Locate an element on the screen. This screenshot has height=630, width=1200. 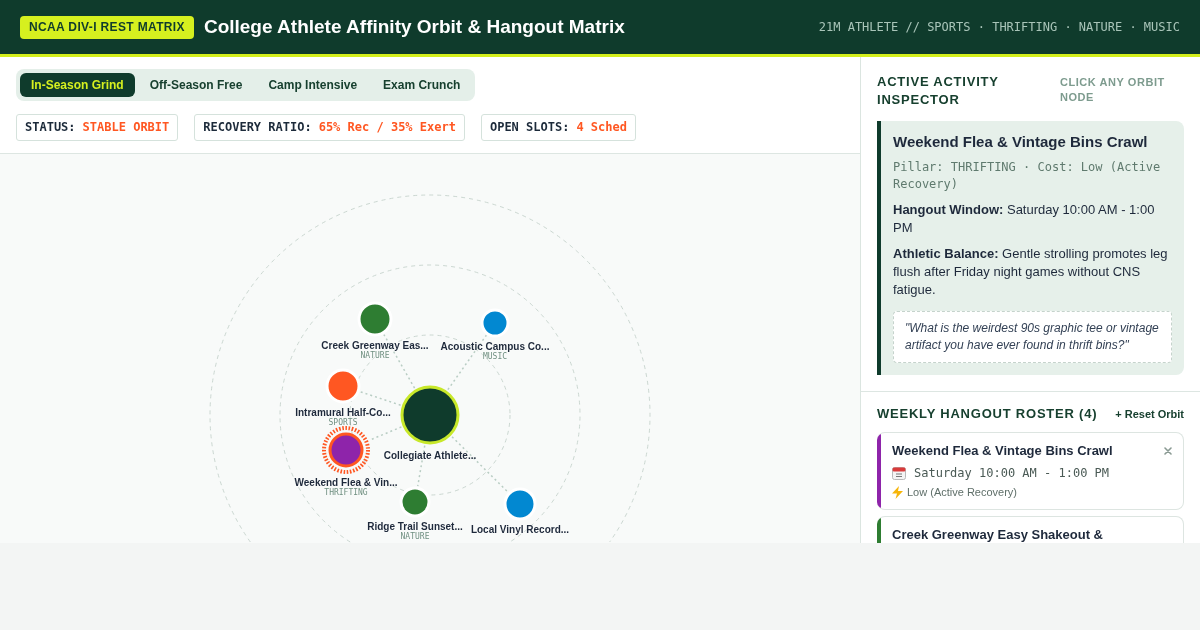
roster-time: Saturday 10:00 AM - 1:00 PM is located at coordinates (1012, 473).